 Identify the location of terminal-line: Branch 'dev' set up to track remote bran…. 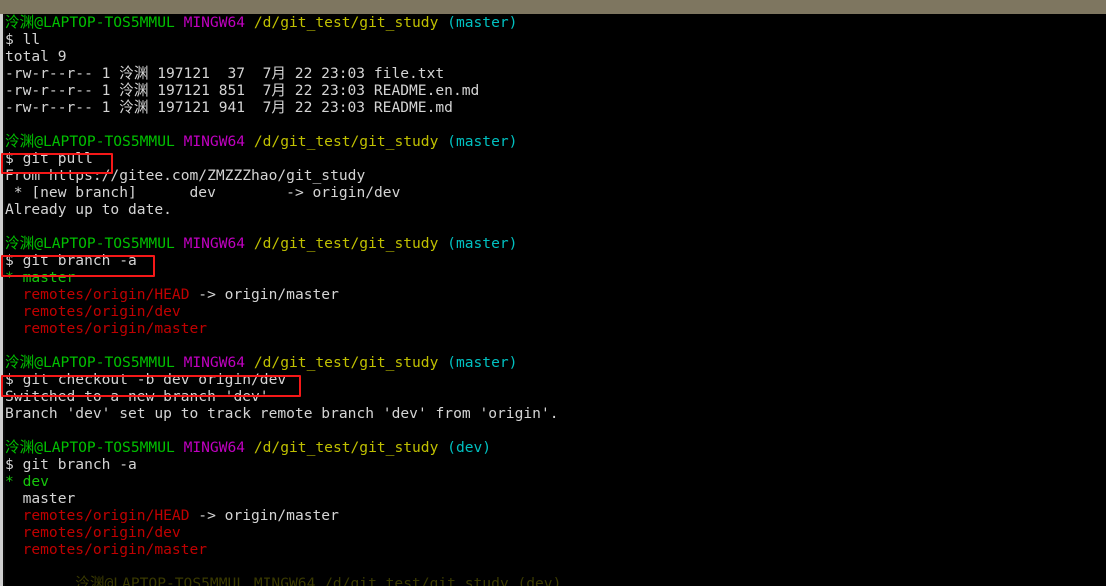
(555, 413).